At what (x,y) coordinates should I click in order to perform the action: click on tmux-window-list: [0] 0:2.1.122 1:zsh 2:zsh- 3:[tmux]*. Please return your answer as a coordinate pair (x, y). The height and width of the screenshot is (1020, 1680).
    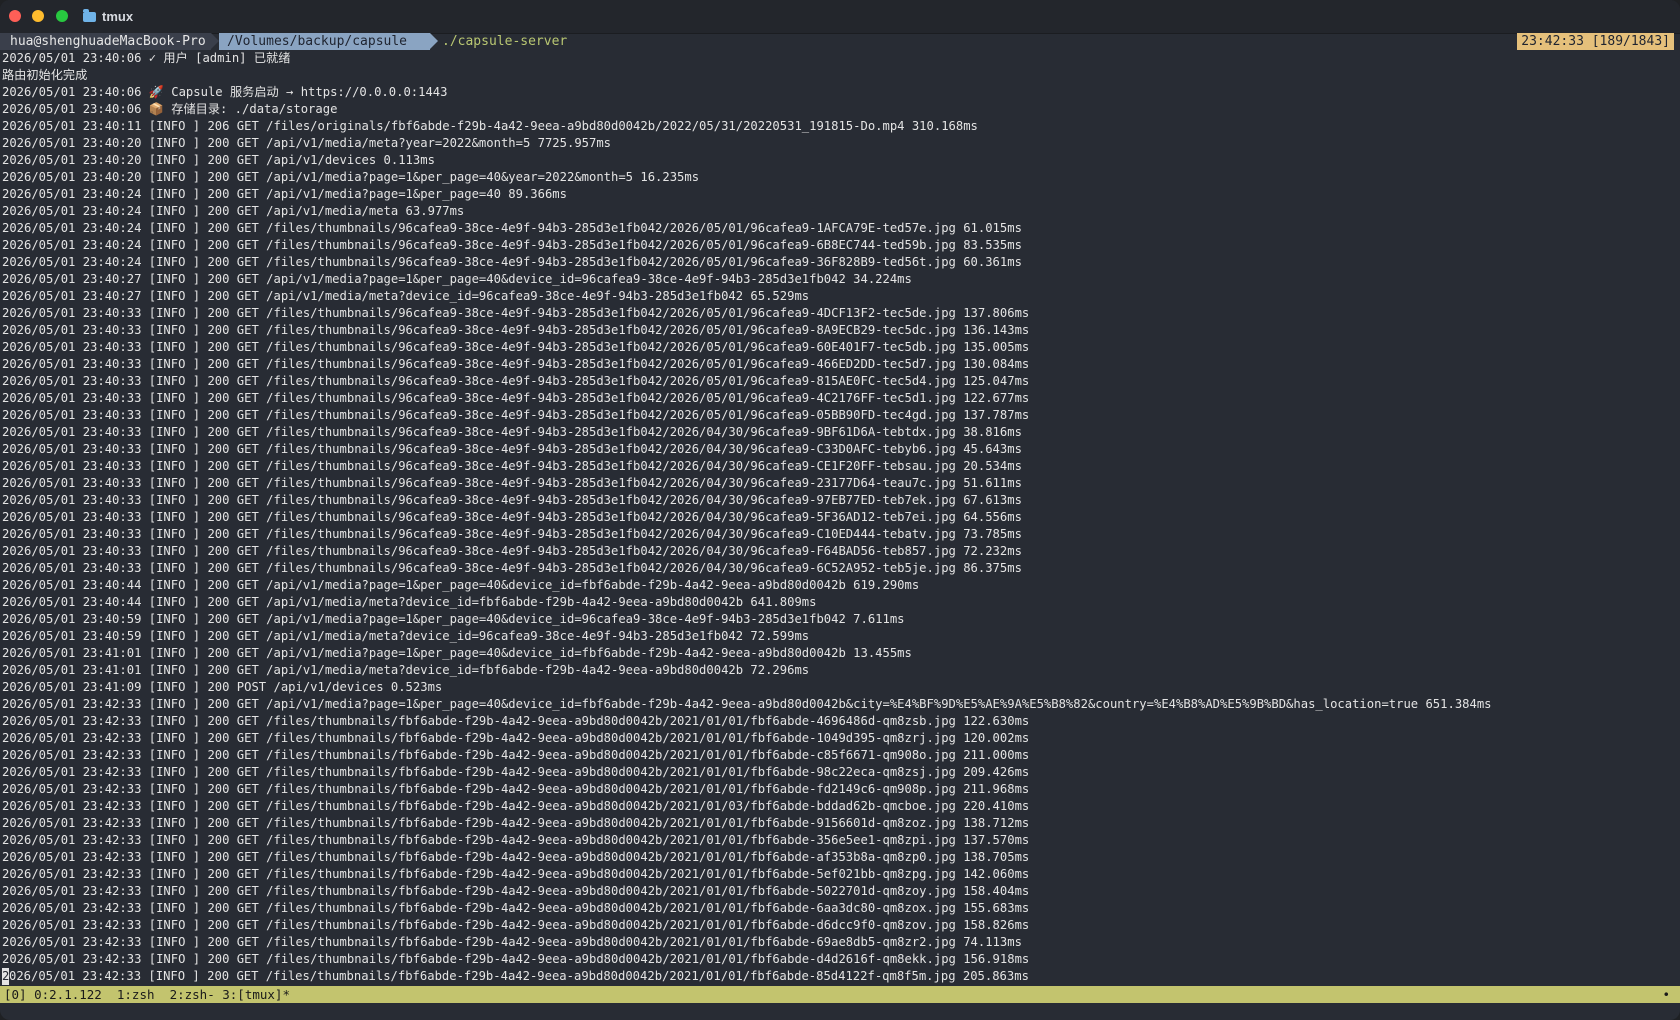
    Looking at the image, I should click on (147, 994).